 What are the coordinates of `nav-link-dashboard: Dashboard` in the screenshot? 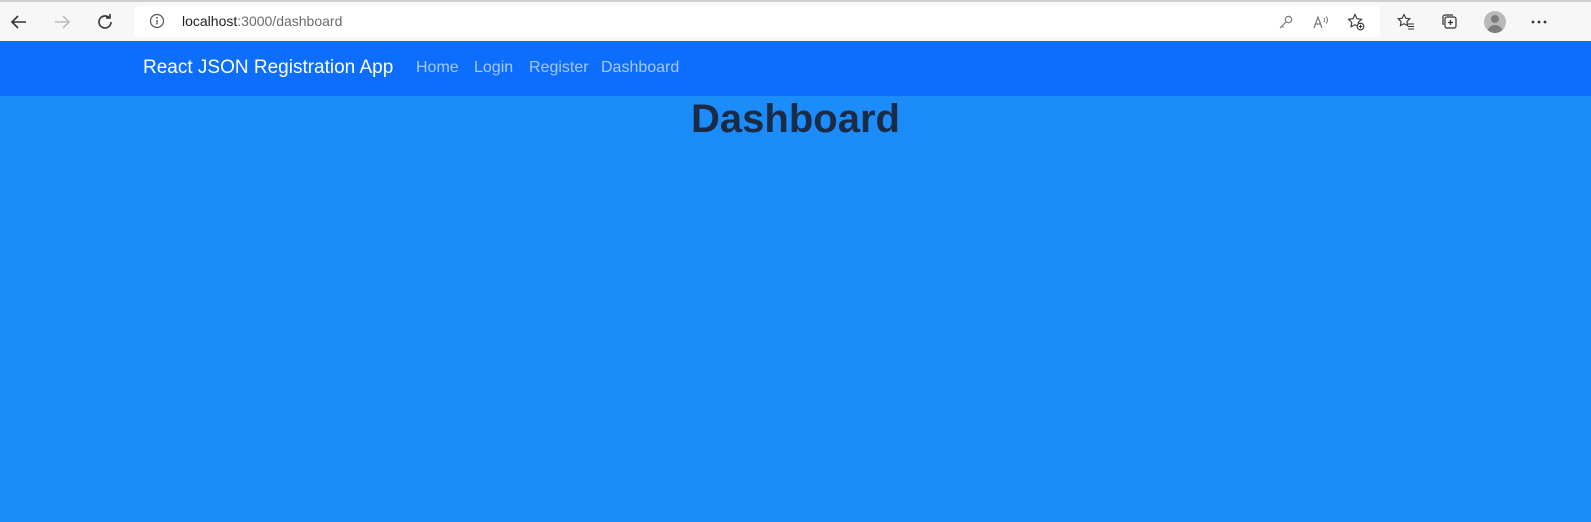 It's located at (640, 68).